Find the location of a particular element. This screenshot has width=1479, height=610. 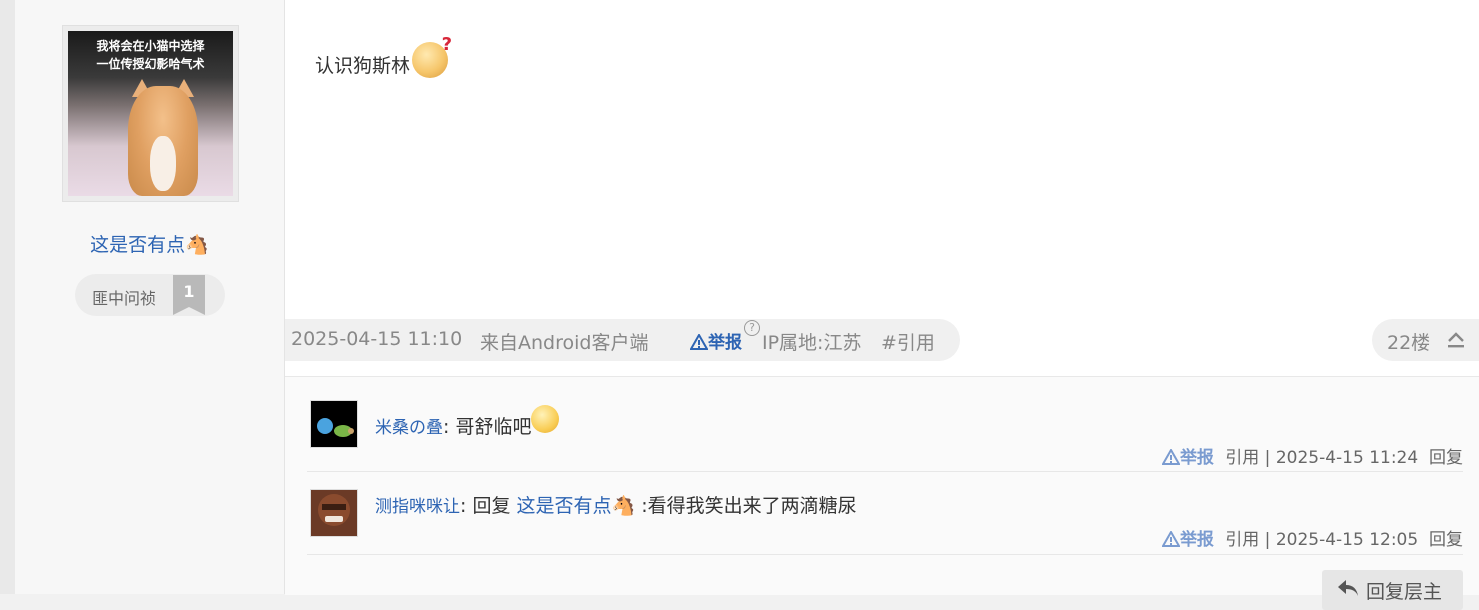

rank-badge: 匪中问祯 1 is located at coordinates (150, 295).